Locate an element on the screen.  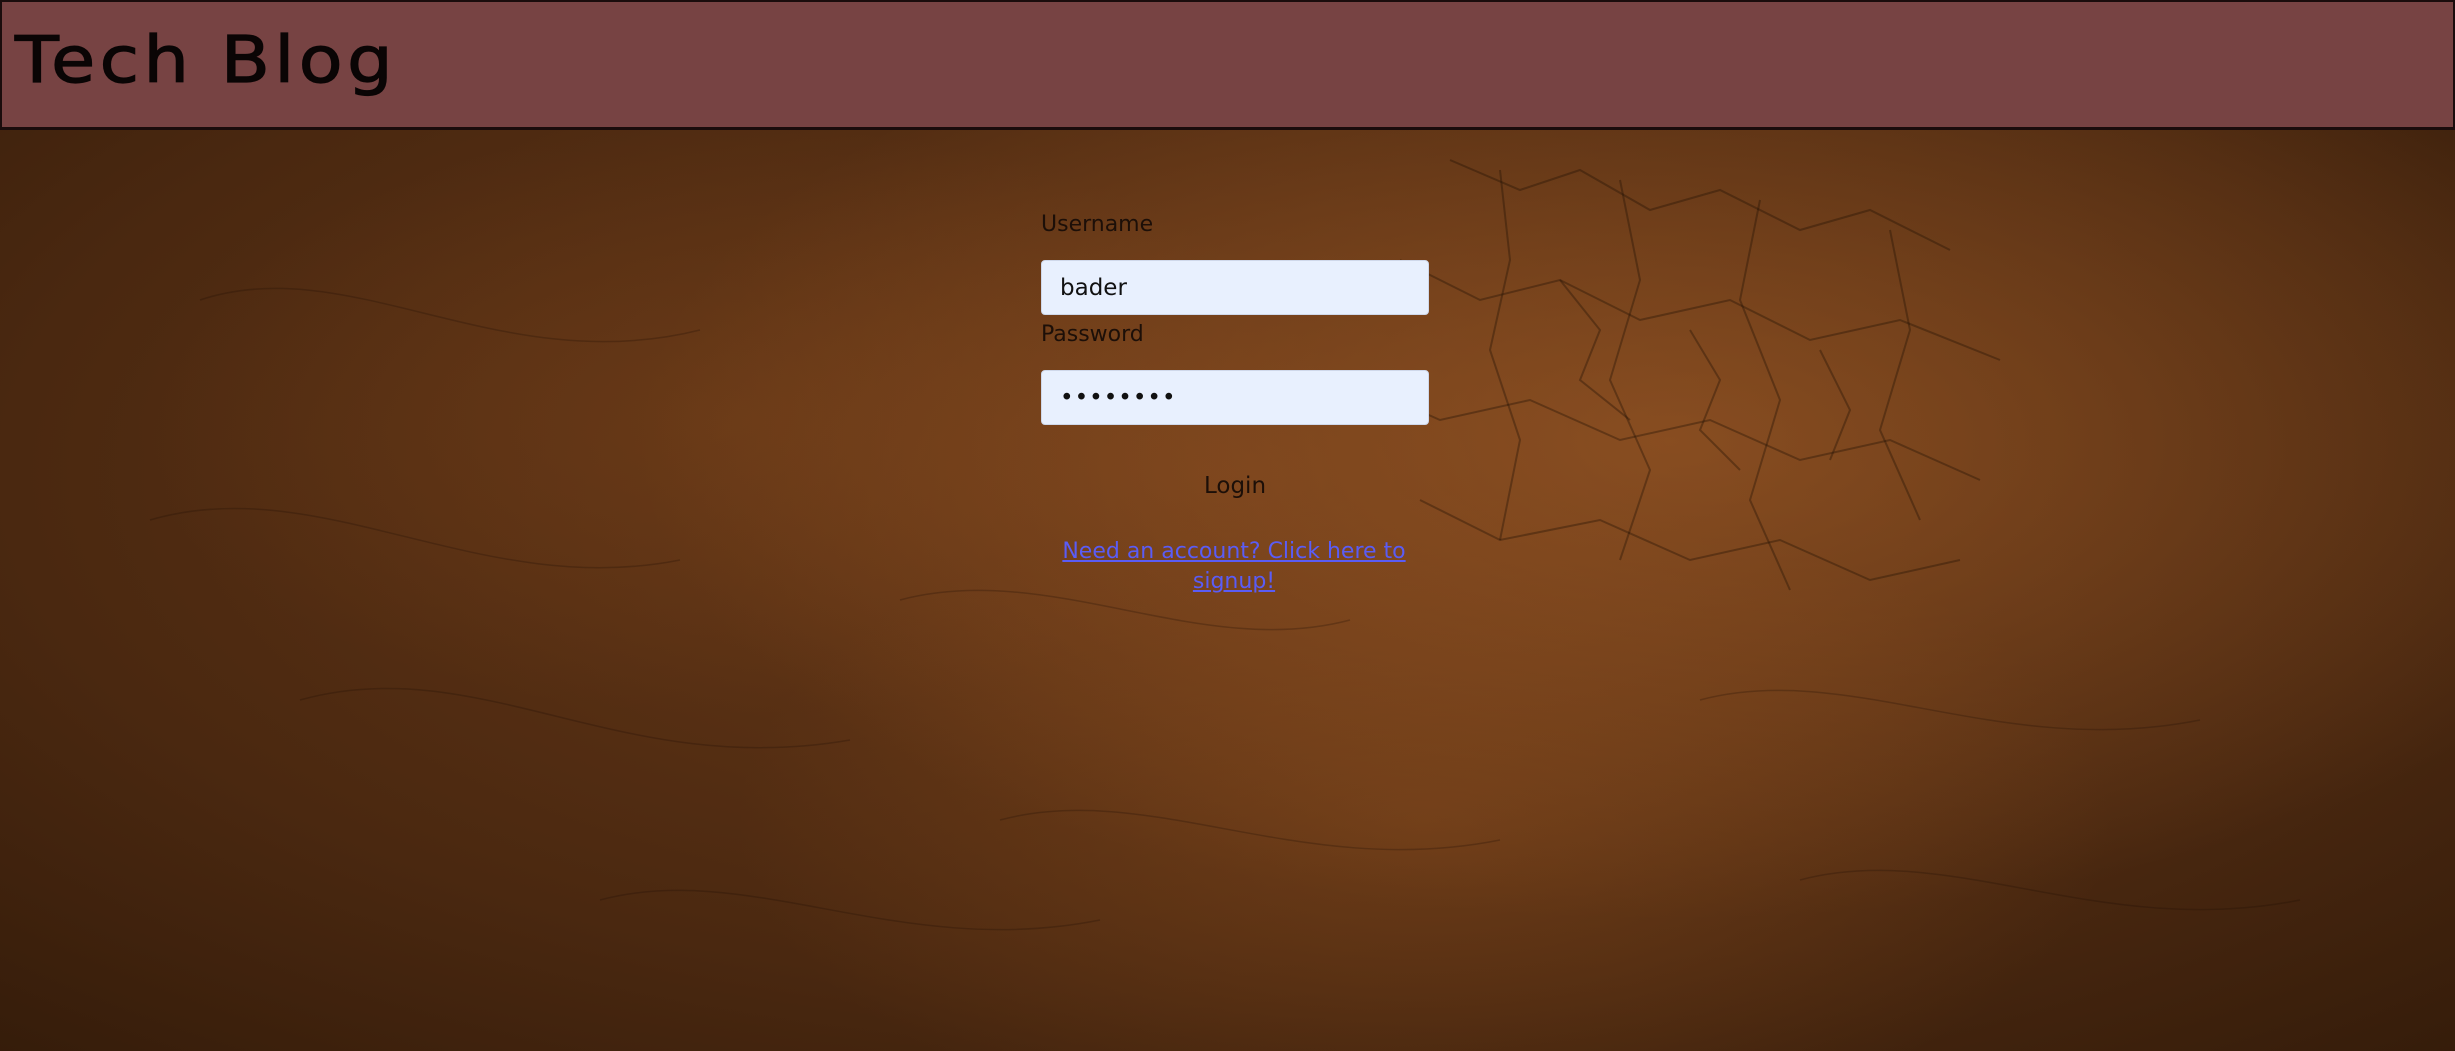
password-input is located at coordinates (1235, 397).